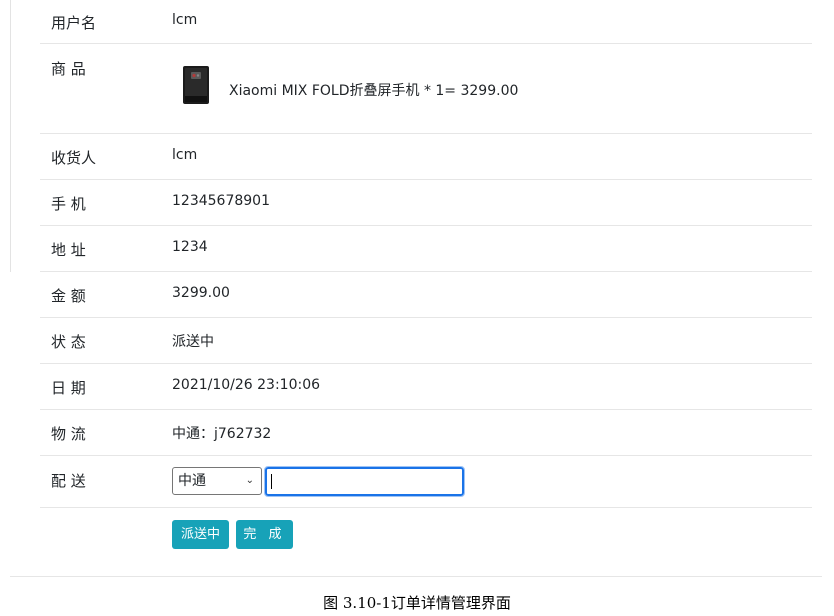 The height and width of the screenshot is (616, 834). I want to click on row-logistics: 物 流 中通：j762732, so click(426, 433).